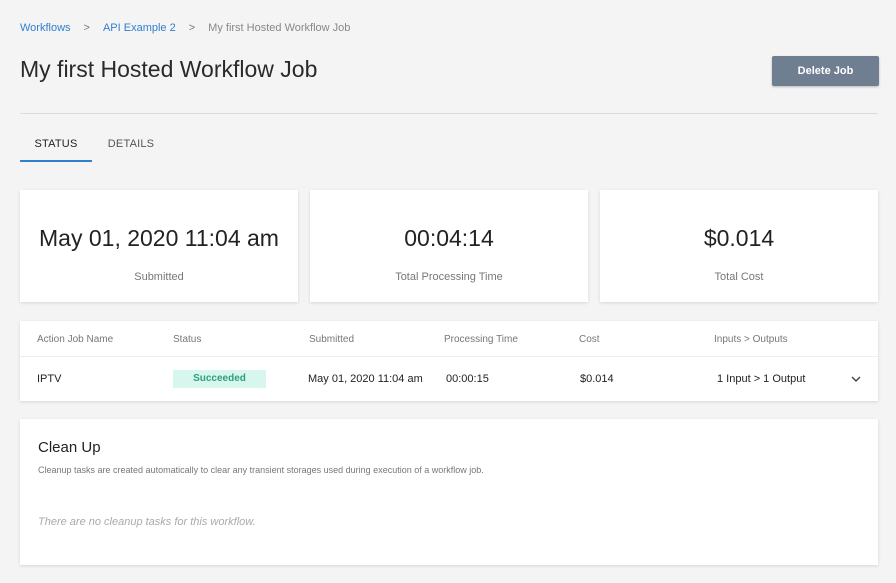 This screenshot has width=896, height=583. What do you see at coordinates (279, 28) in the screenshot?
I see `breadcrumb-current: My first Hosted Workflow Job` at bounding box center [279, 28].